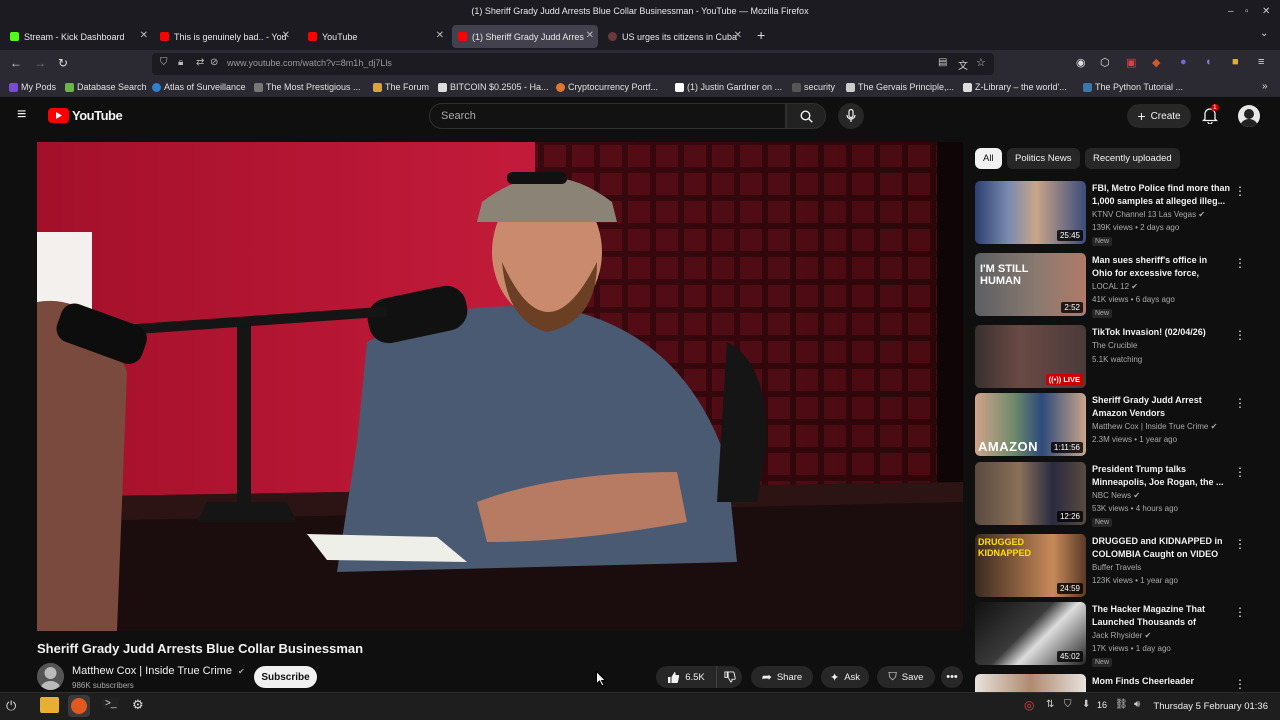  Describe the element at coordinates (1030, 212) in the screenshot. I see `video-thumbnail: 25:45` at that location.